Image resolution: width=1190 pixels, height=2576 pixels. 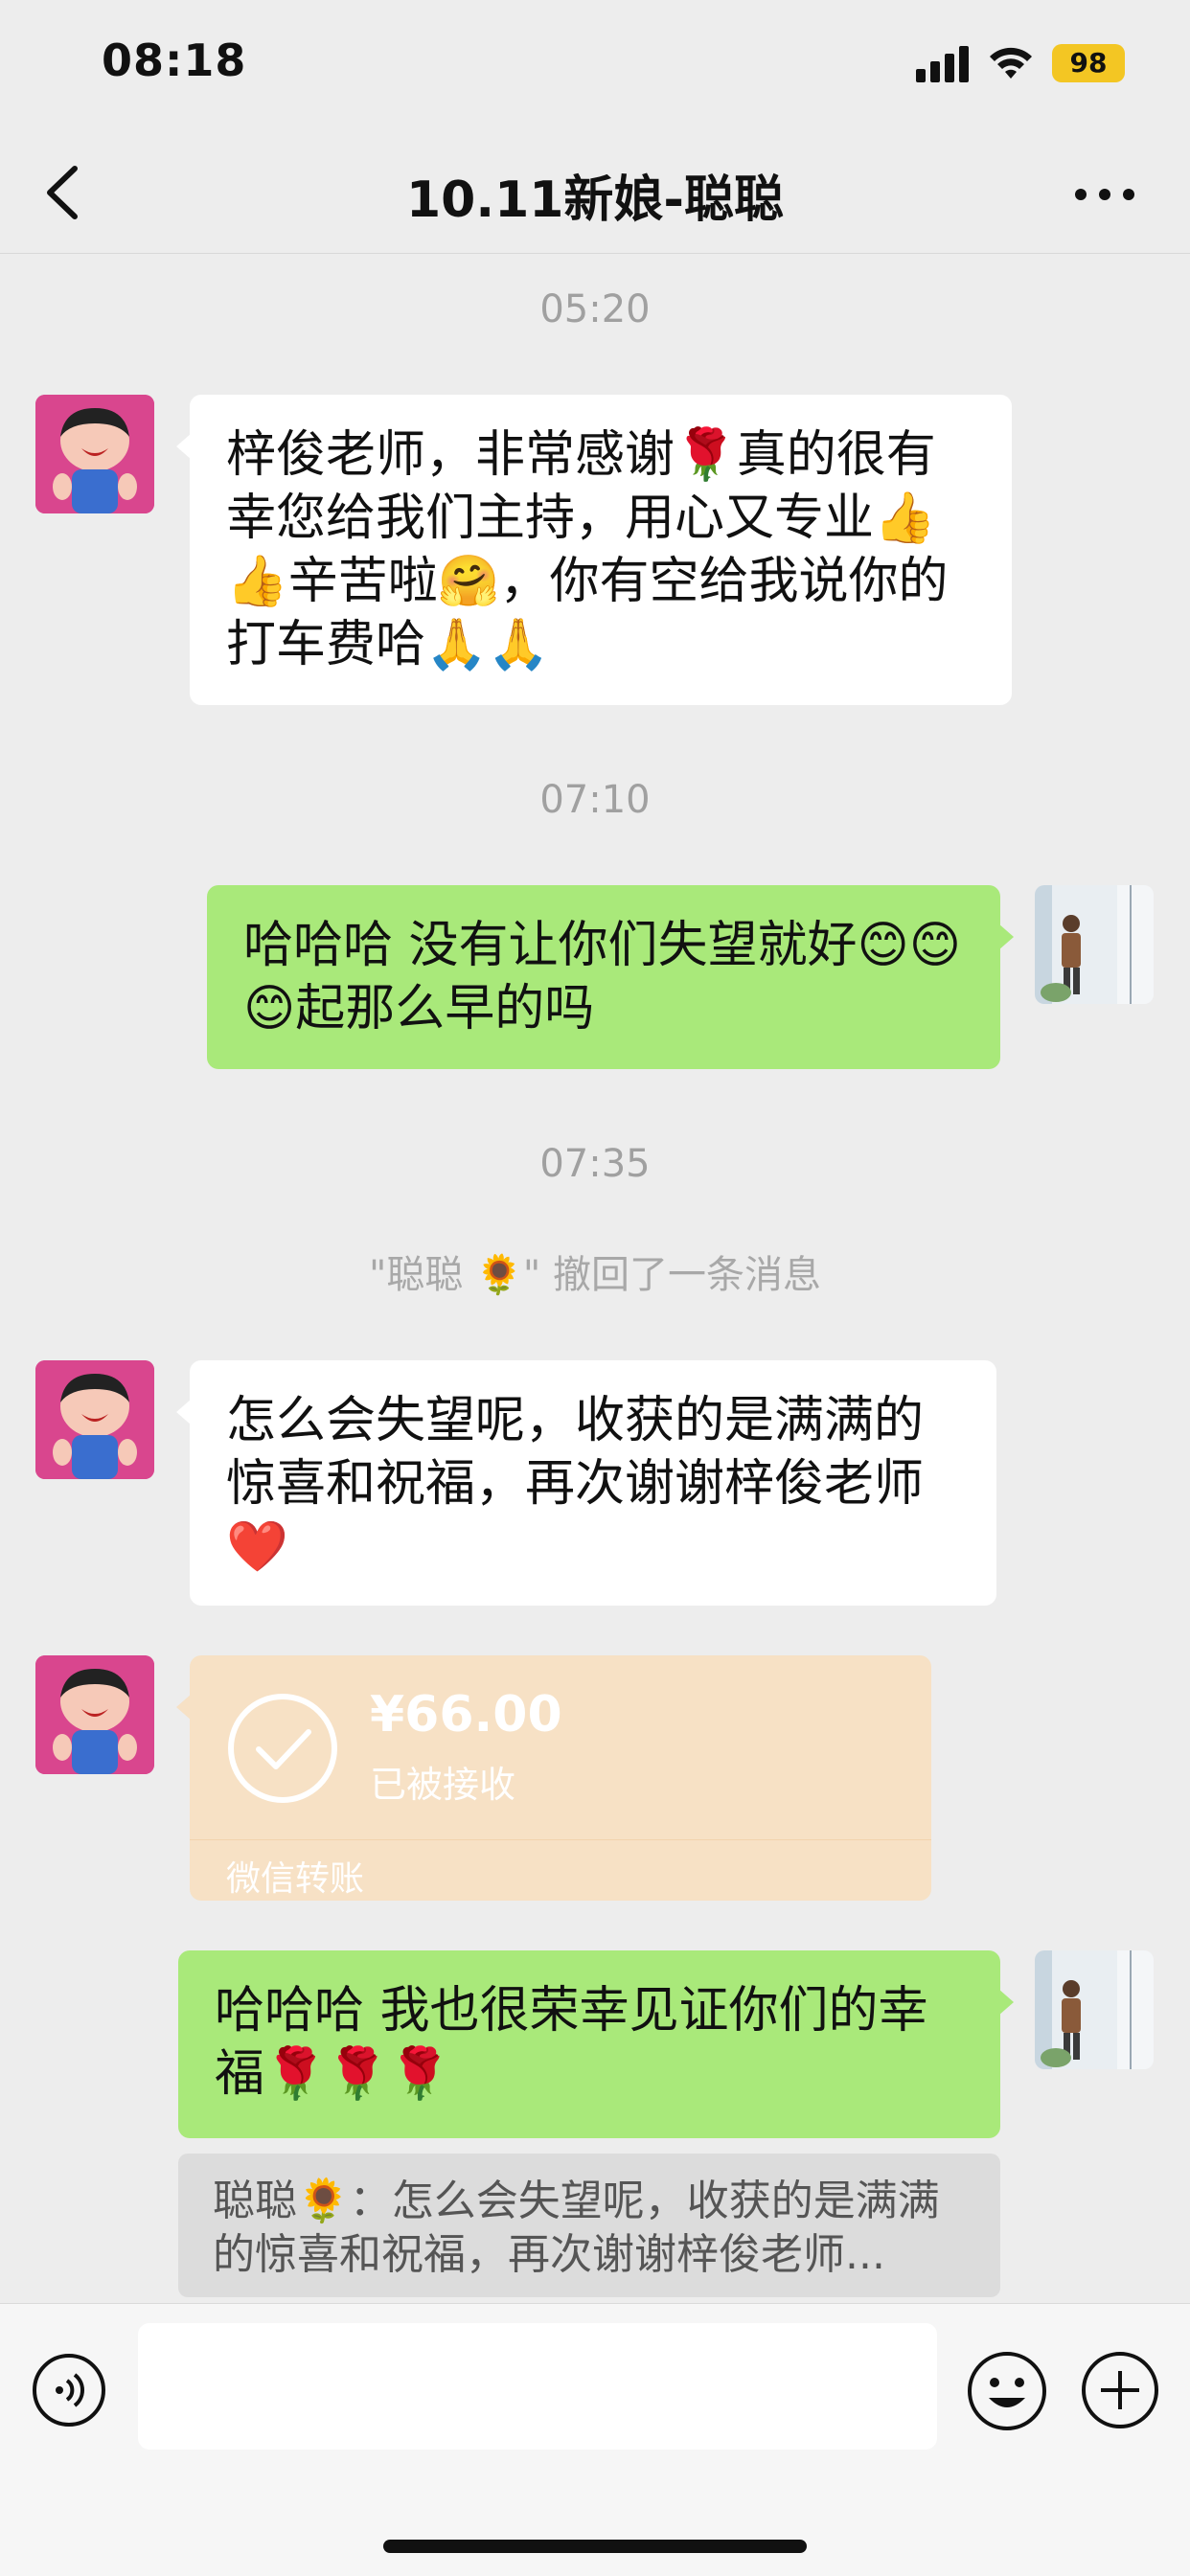 What do you see at coordinates (1104, 195) in the screenshot?
I see `more-dots-icon` at bounding box center [1104, 195].